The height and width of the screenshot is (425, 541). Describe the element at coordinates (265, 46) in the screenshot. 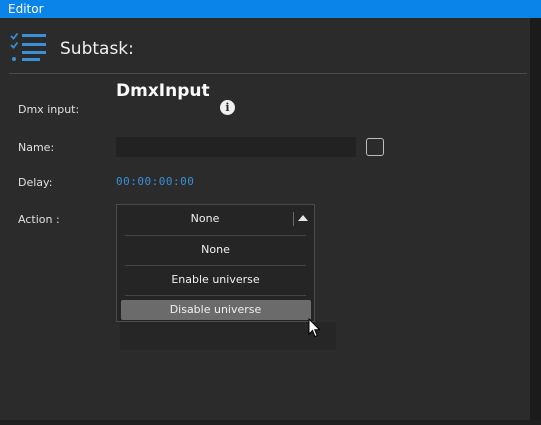

I see `panel-header: Subtask:` at that location.